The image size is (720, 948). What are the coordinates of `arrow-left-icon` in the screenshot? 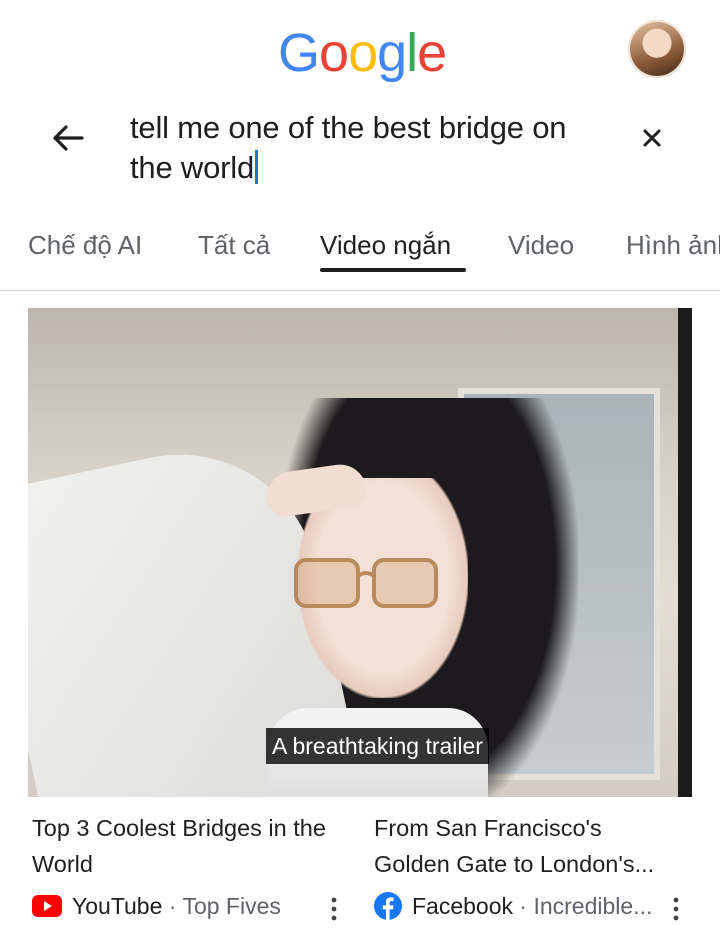 It's located at (68, 138).